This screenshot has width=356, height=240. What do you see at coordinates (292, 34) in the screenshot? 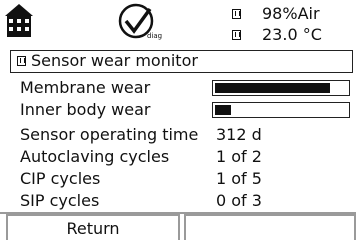
I see `temperature-readout: 23.0 °C` at bounding box center [292, 34].